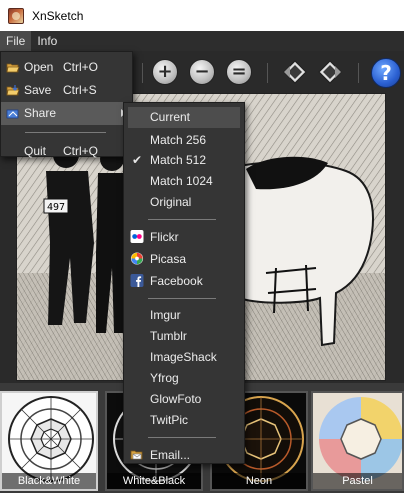  I want to click on facebook-icon, so click(137, 280).